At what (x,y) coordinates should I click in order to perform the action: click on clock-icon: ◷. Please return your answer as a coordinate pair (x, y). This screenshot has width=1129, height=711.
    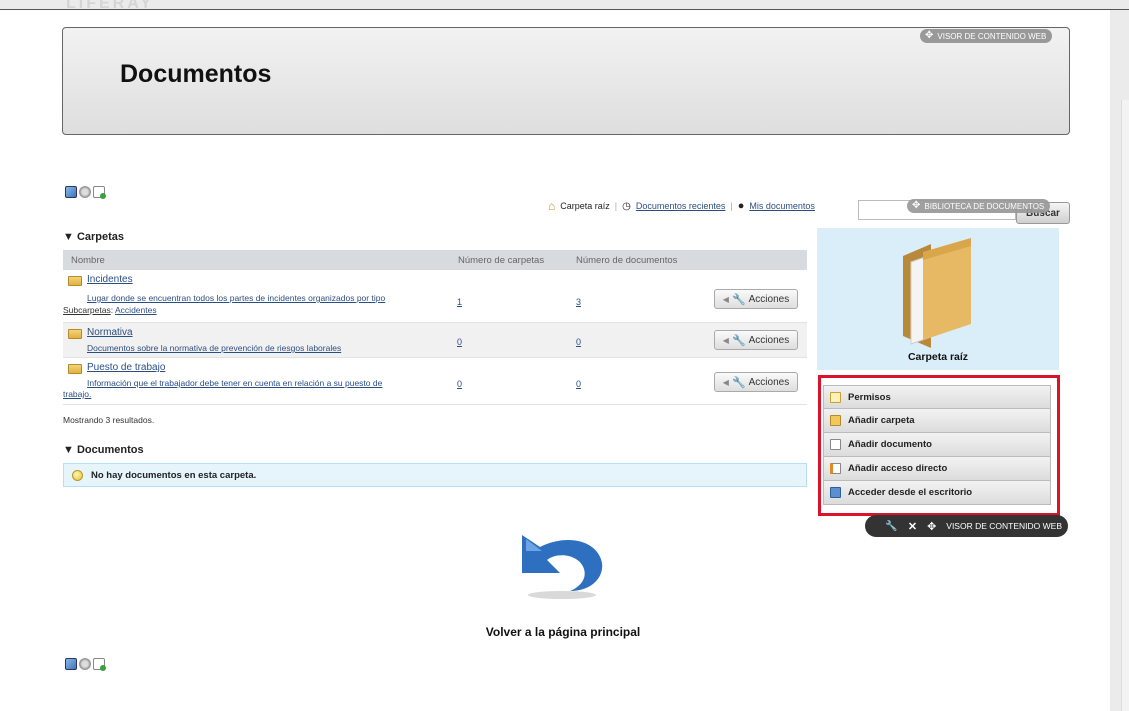
    Looking at the image, I should click on (626, 206).